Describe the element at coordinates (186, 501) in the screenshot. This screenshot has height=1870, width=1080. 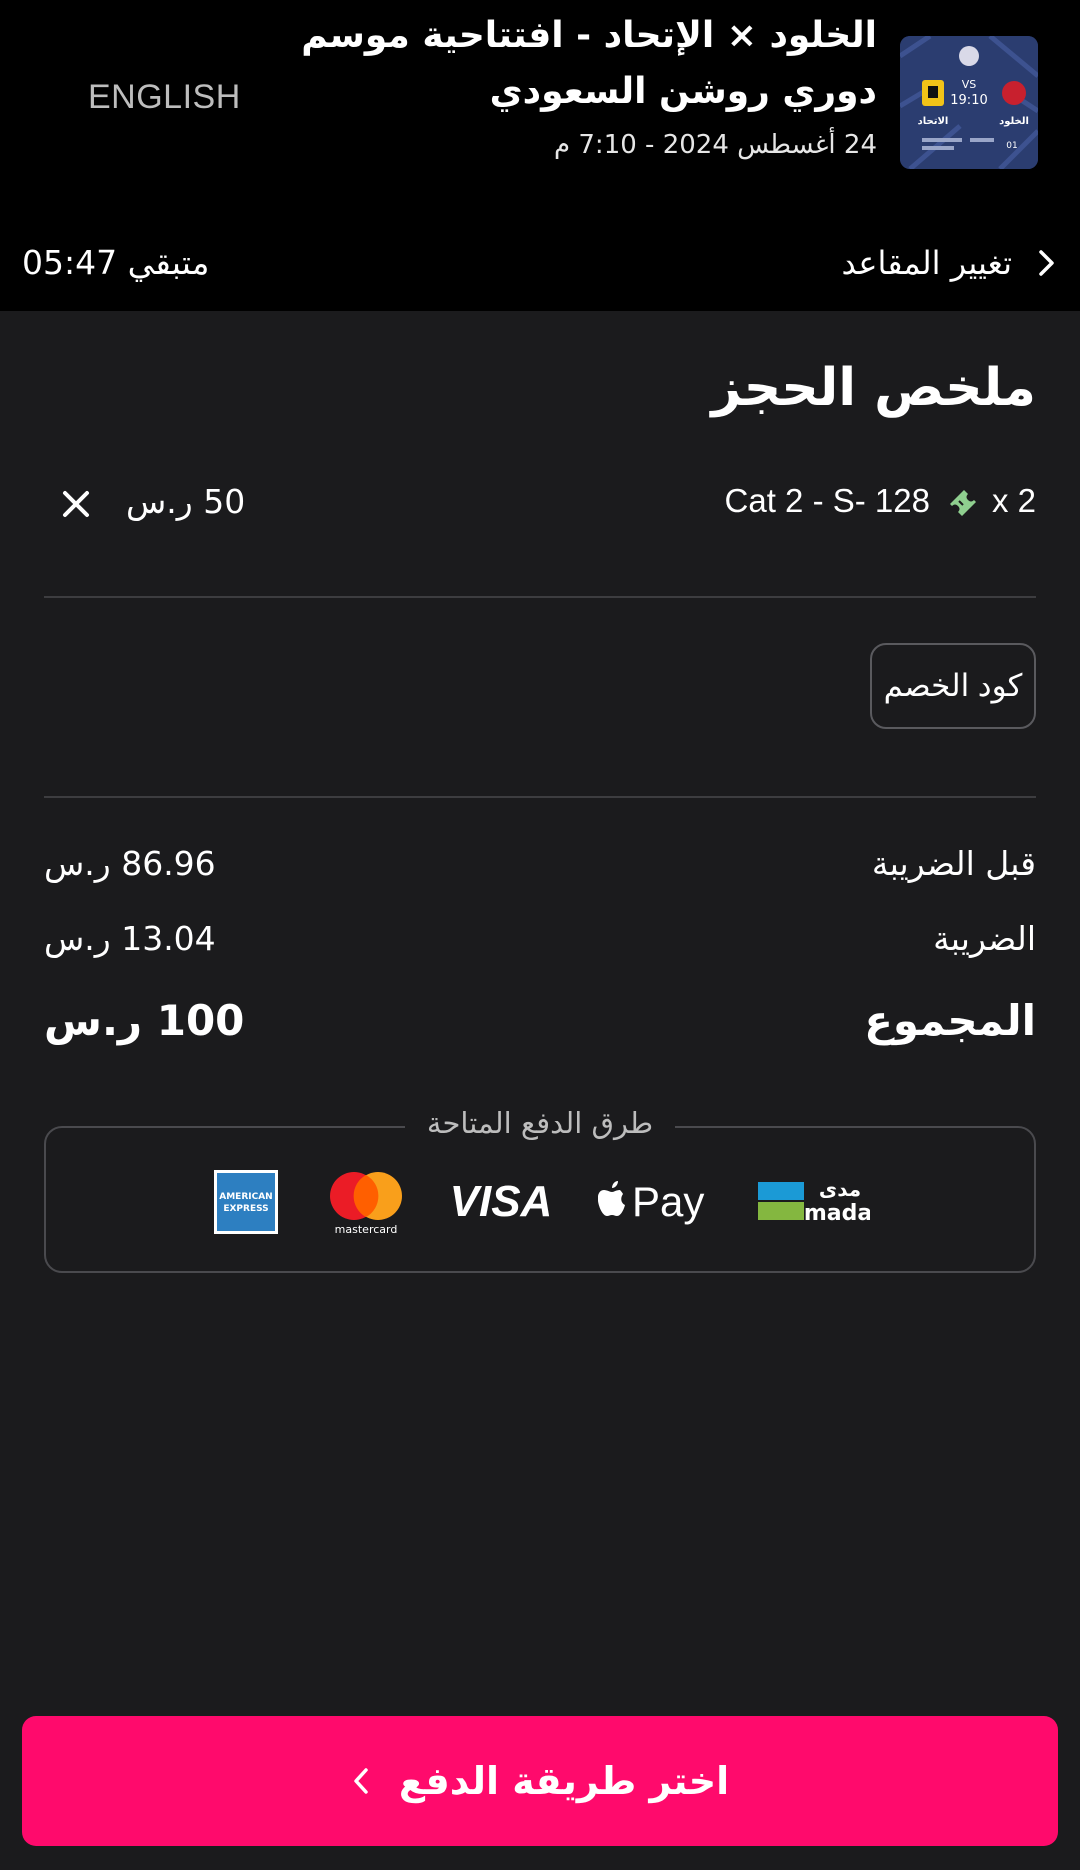
I see `ticket-price: 50 ر.س` at that location.